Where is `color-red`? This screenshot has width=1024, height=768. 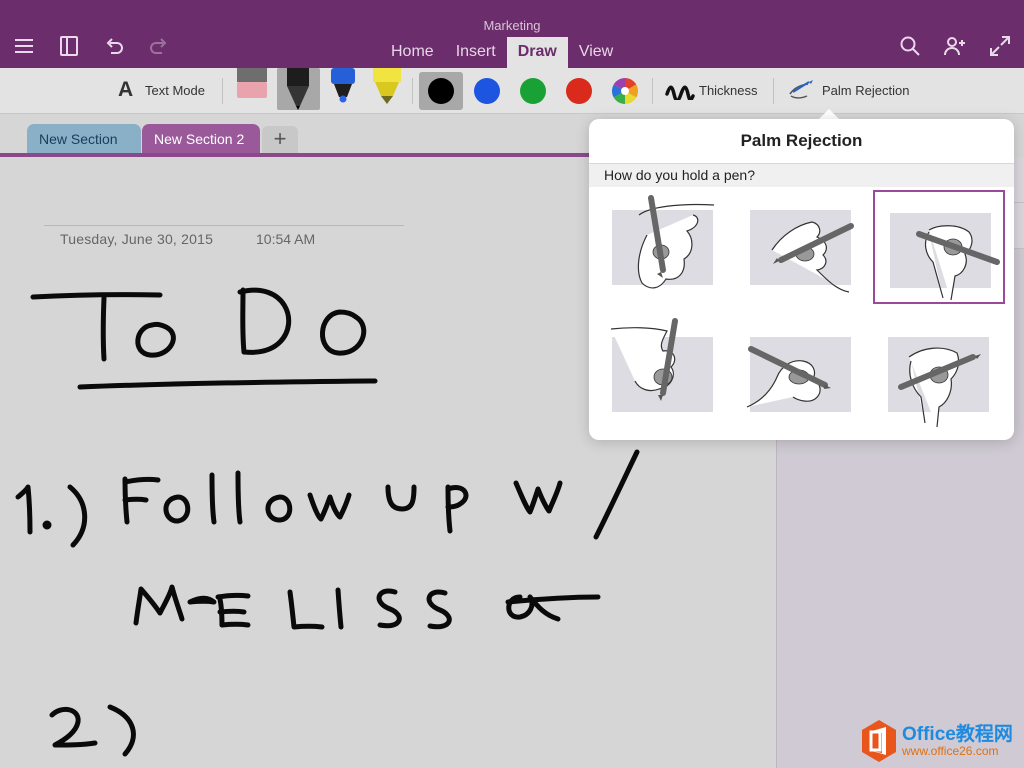 color-red is located at coordinates (579, 91).